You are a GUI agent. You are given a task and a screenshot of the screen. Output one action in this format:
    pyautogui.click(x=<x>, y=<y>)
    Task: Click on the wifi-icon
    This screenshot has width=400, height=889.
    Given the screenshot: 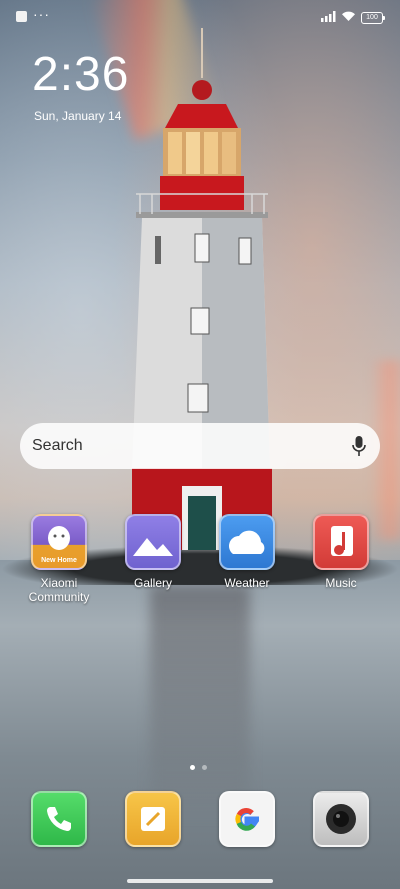 What is the action you would take?
    pyautogui.click(x=348, y=16)
    